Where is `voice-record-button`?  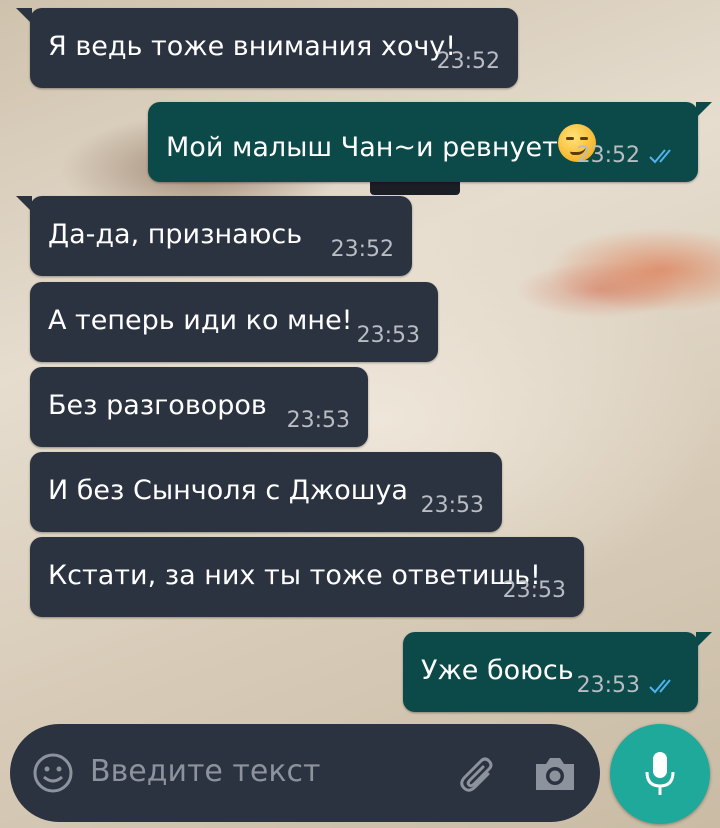
voice-record-button is located at coordinates (660, 774).